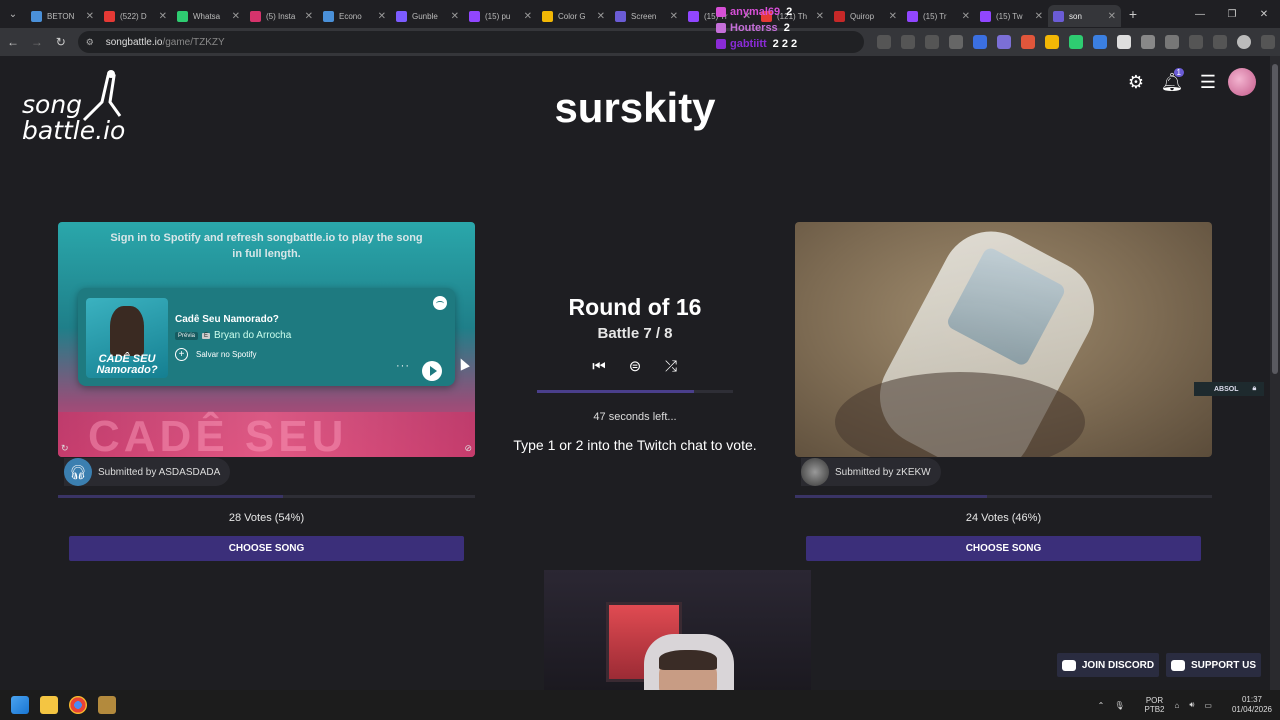  I want to click on bookmark-star-icon, so click(956, 42).